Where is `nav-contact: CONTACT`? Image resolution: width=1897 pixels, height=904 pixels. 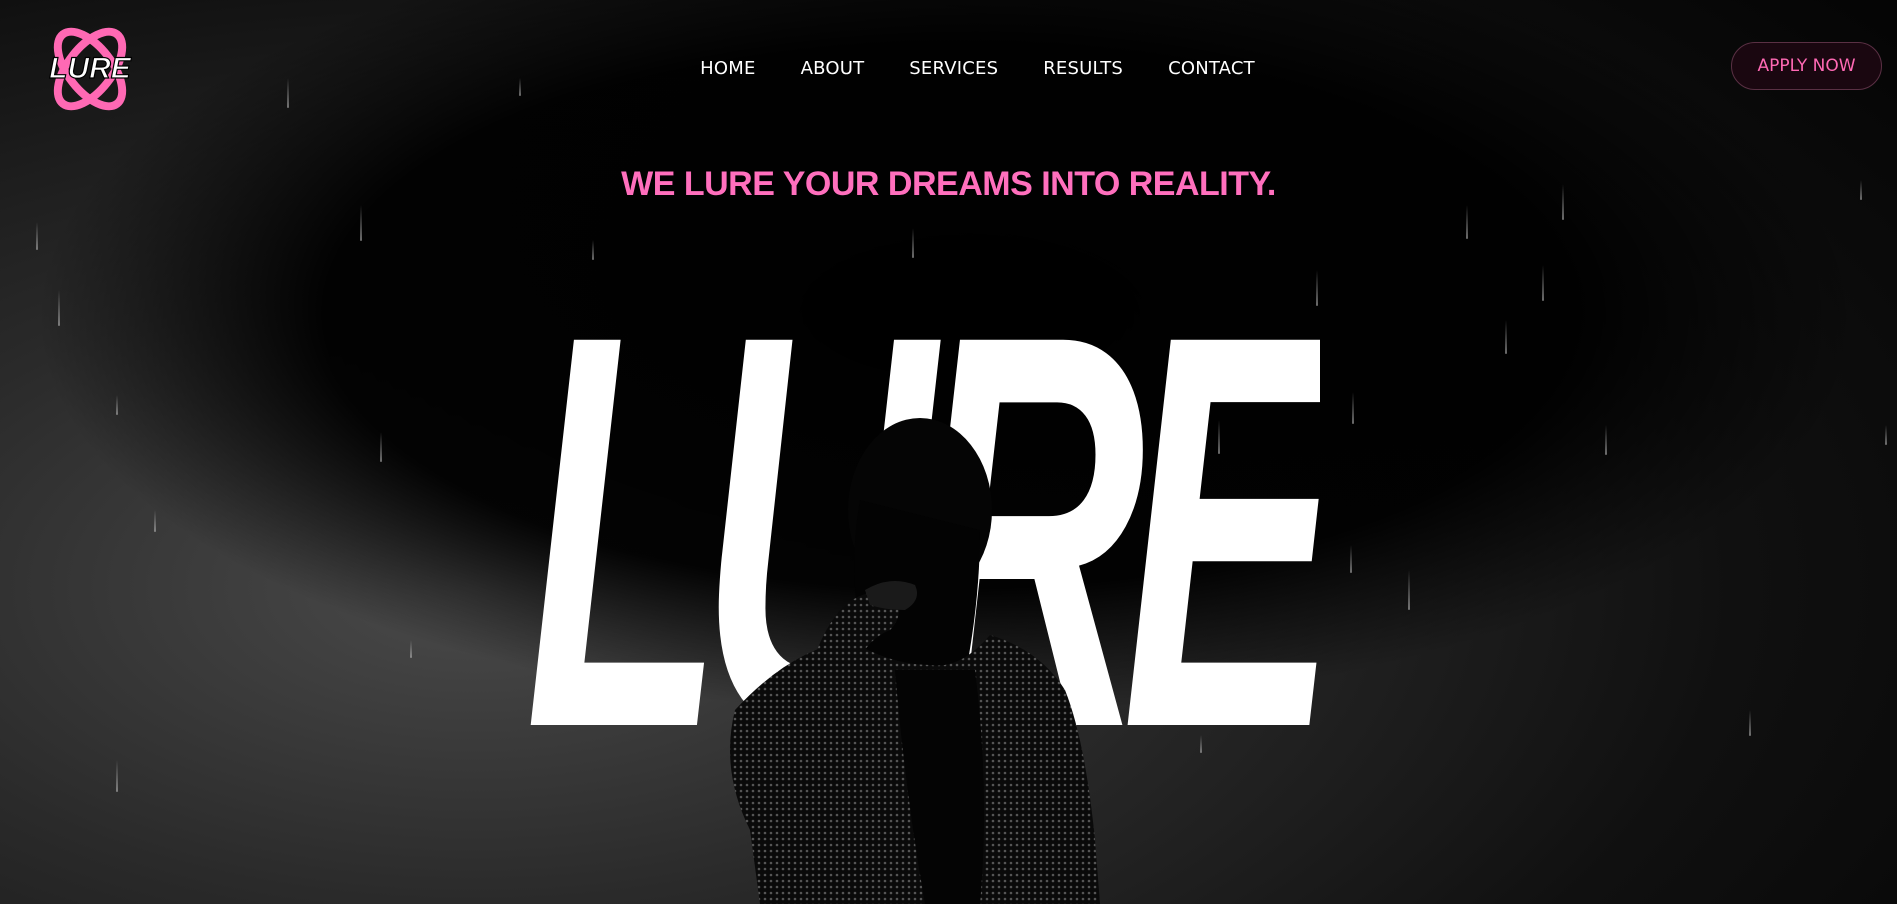 nav-contact: CONTACT is located at coordinates (1211, 68).